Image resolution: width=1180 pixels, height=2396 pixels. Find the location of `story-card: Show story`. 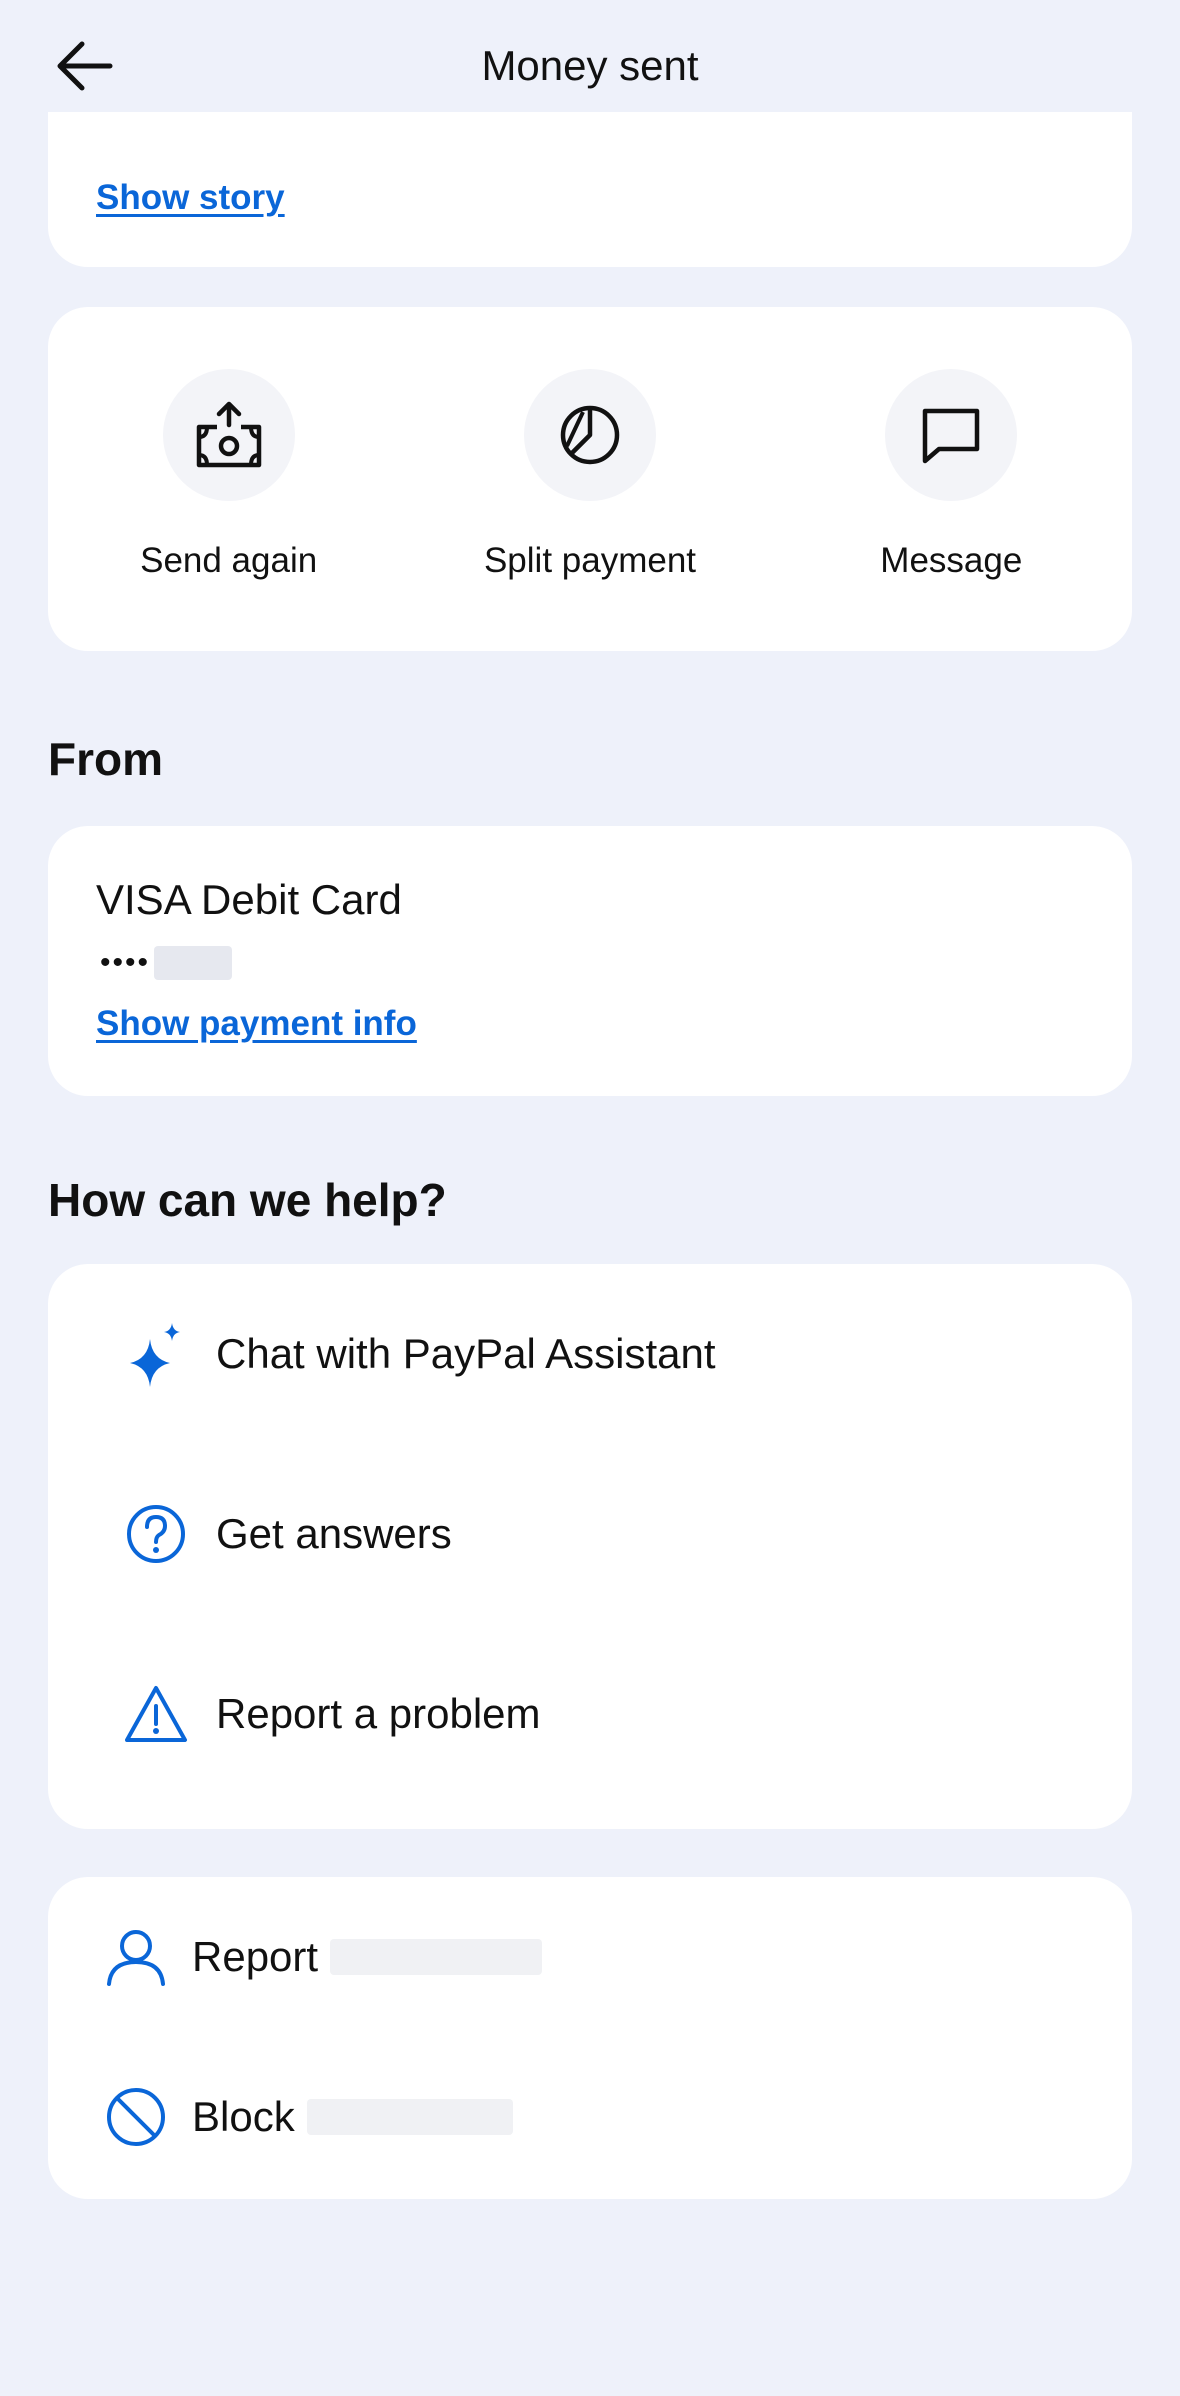

story-card: Show story is located at coordinates (590, 189).